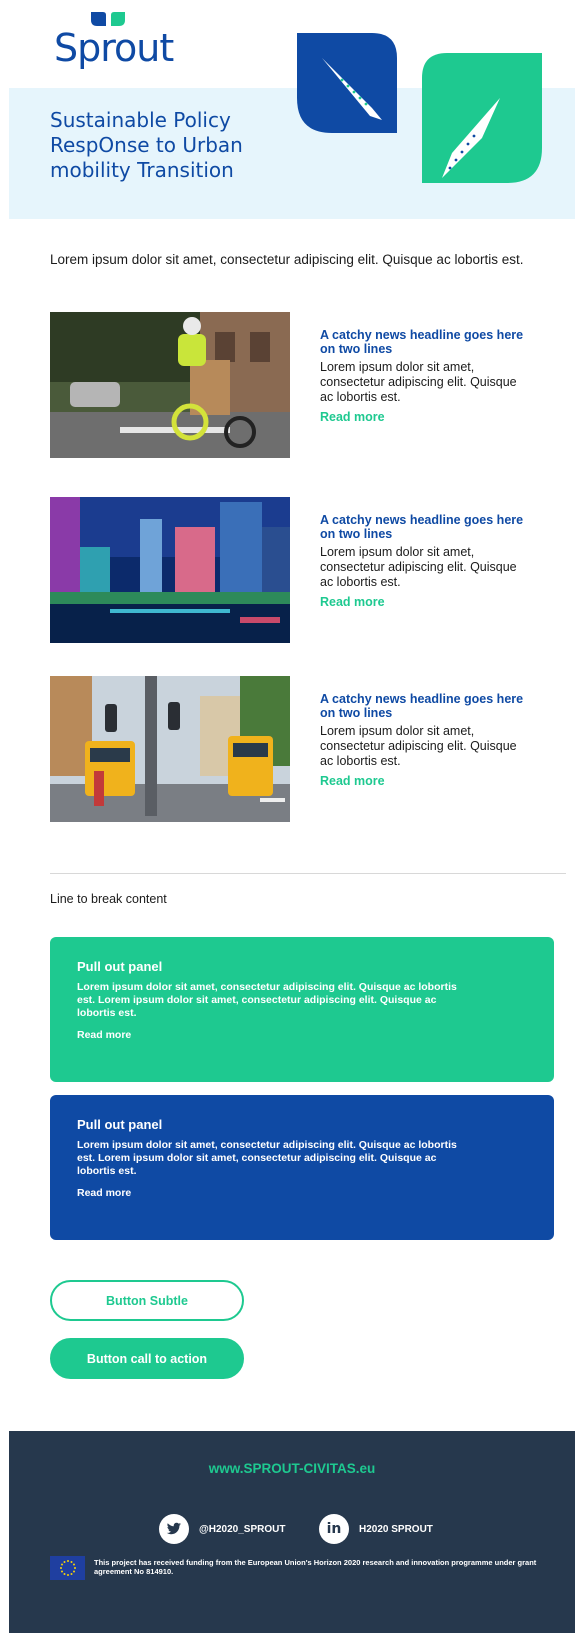 The width and height of the screenshot is (584, 1633). Describe the element at coordinates (147, 1300) in the screenshot. I see `button-subtle: Button Subtle` at that location.